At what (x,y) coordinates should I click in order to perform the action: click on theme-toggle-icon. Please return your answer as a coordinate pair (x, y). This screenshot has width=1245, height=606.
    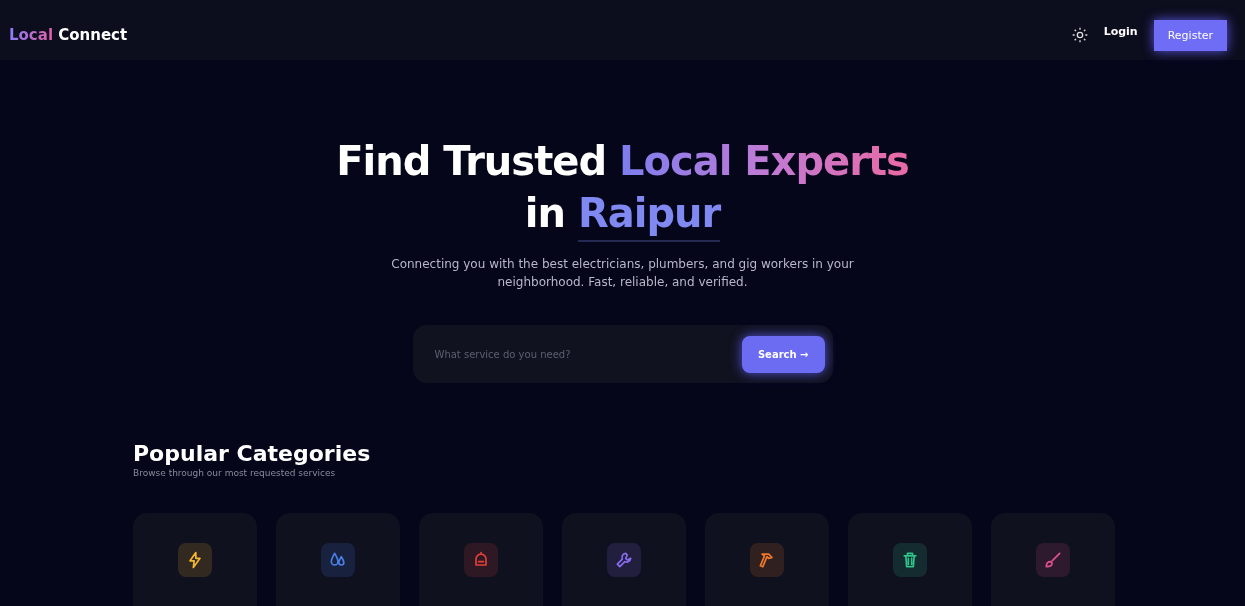
    Looking at the image, I should click on (1079, 35).